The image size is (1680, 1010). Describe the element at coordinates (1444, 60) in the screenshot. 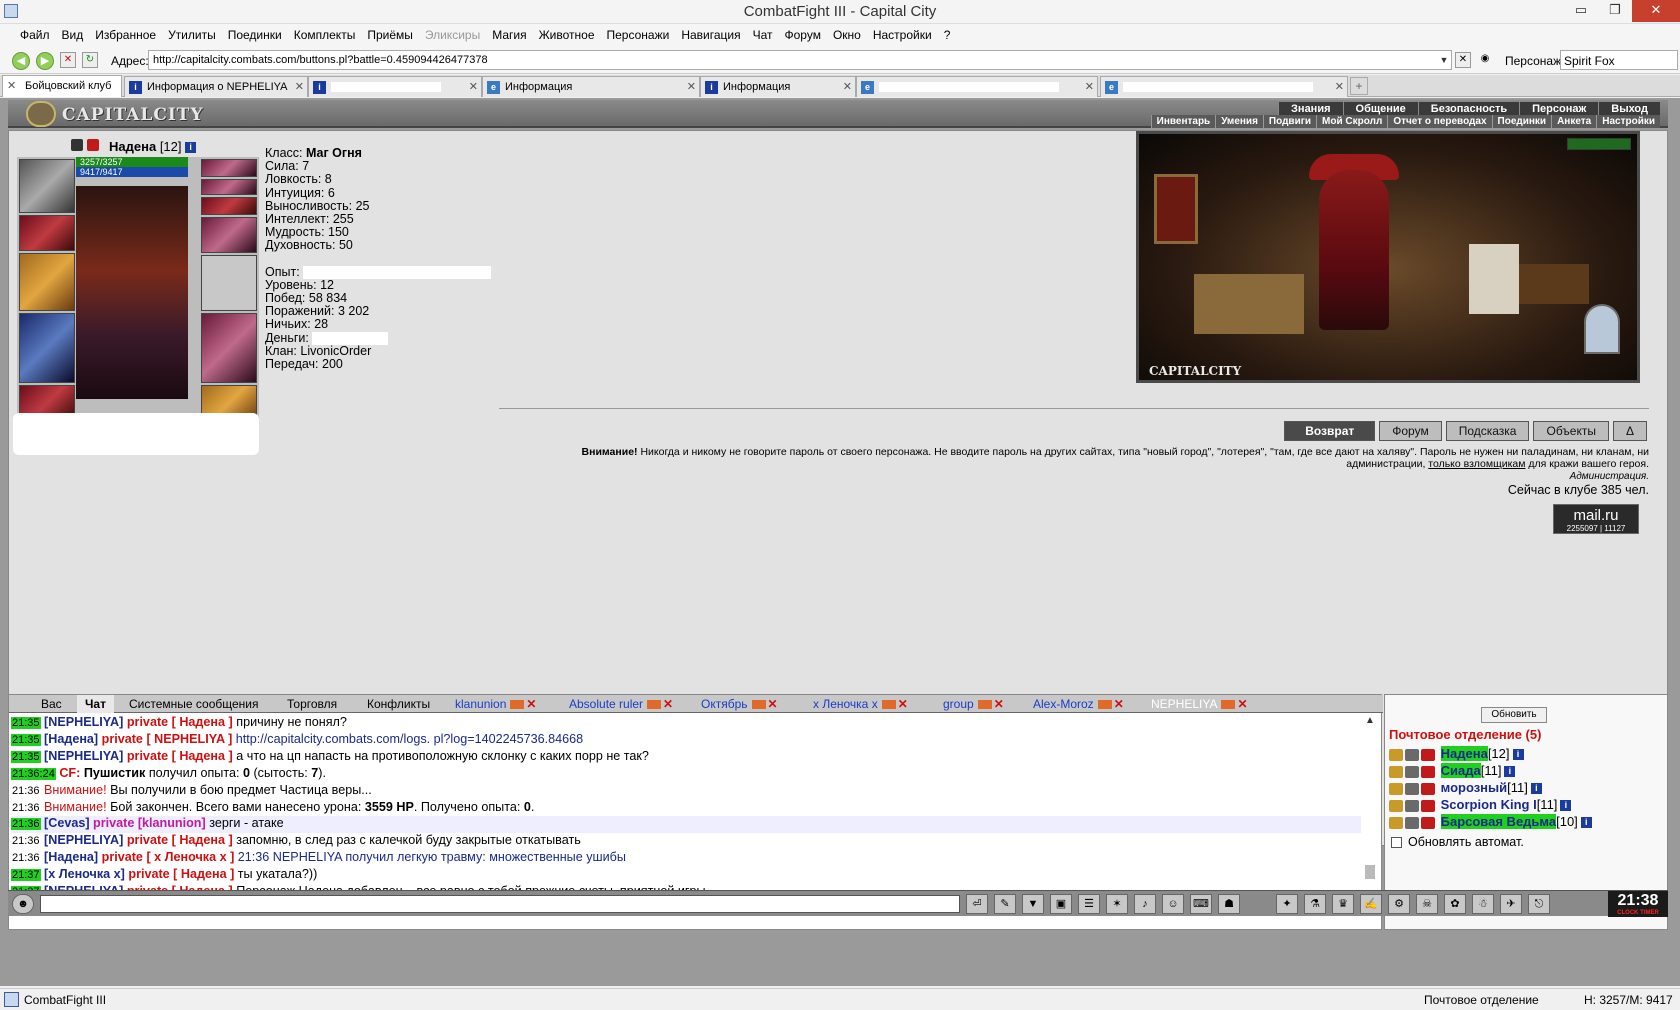

I see `address-dropdown-icon: ▼` at that location.